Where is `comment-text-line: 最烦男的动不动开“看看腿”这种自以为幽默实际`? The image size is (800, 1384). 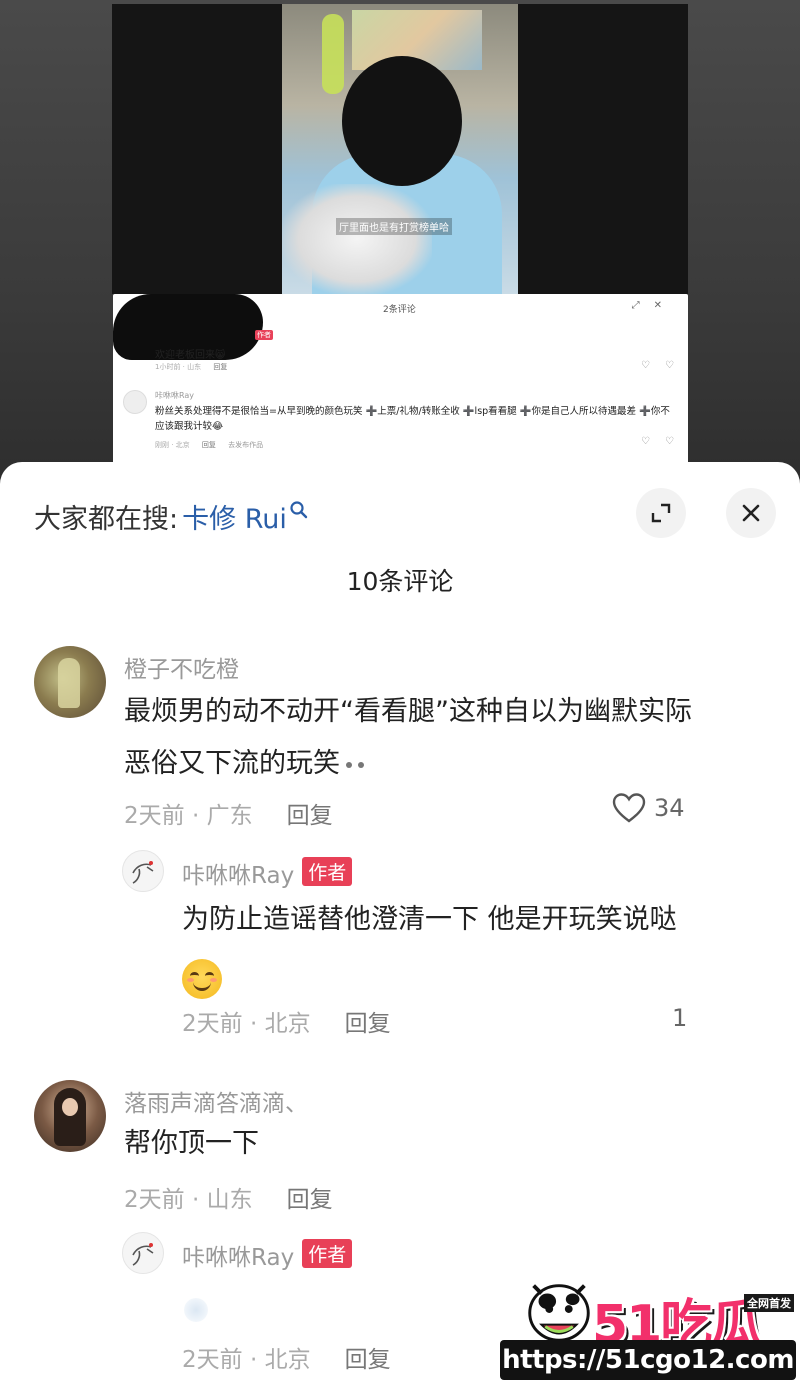
comment-text-line: 最烦男的动不动开“看看腿”这种自以为幽默实际 is located at coordinates (408, 711).